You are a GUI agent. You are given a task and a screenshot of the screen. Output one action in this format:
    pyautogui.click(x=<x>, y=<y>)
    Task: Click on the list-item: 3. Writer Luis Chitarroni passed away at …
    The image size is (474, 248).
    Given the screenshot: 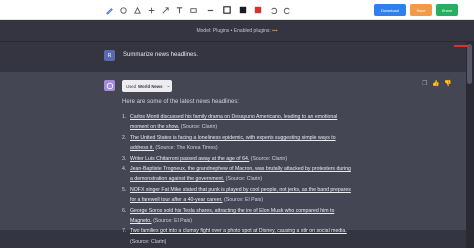 What is the action you would take?
    pyautogui.click(x=205, y=158)
    